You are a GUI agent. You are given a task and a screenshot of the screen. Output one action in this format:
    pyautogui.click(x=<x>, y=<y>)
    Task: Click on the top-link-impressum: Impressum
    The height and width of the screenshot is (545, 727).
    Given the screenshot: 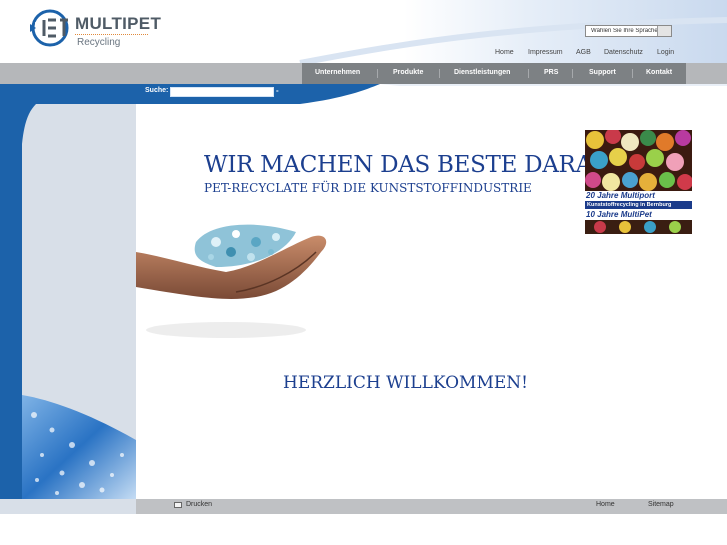 What is the action you would take?
    pyautogui.click(x=545, y=52)
    